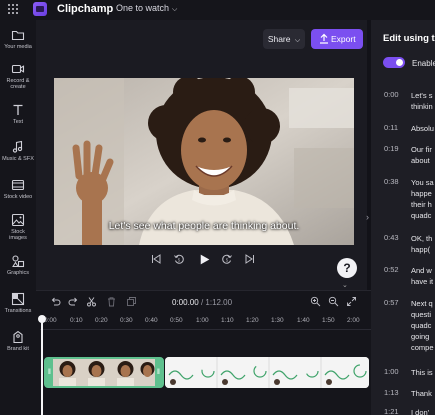  What do you see at coordinates (394, 62) in the screenshot?
I see `enable-toggle` at bounding box center [394, 62].